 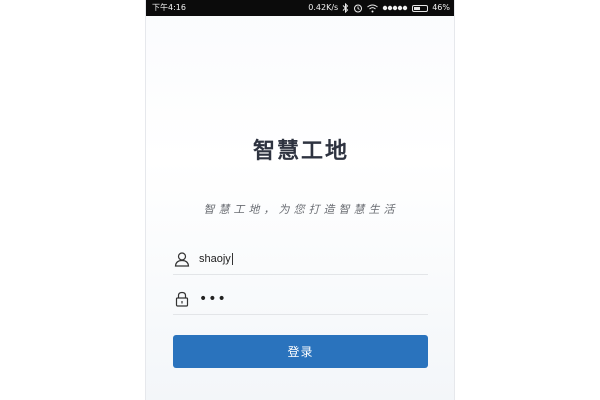 What do you see at coordinates (300, 8) in the screenshot?
I see `status-bar: 下午4:16 0.42K/s 46%` at bounding box center [300, 8].